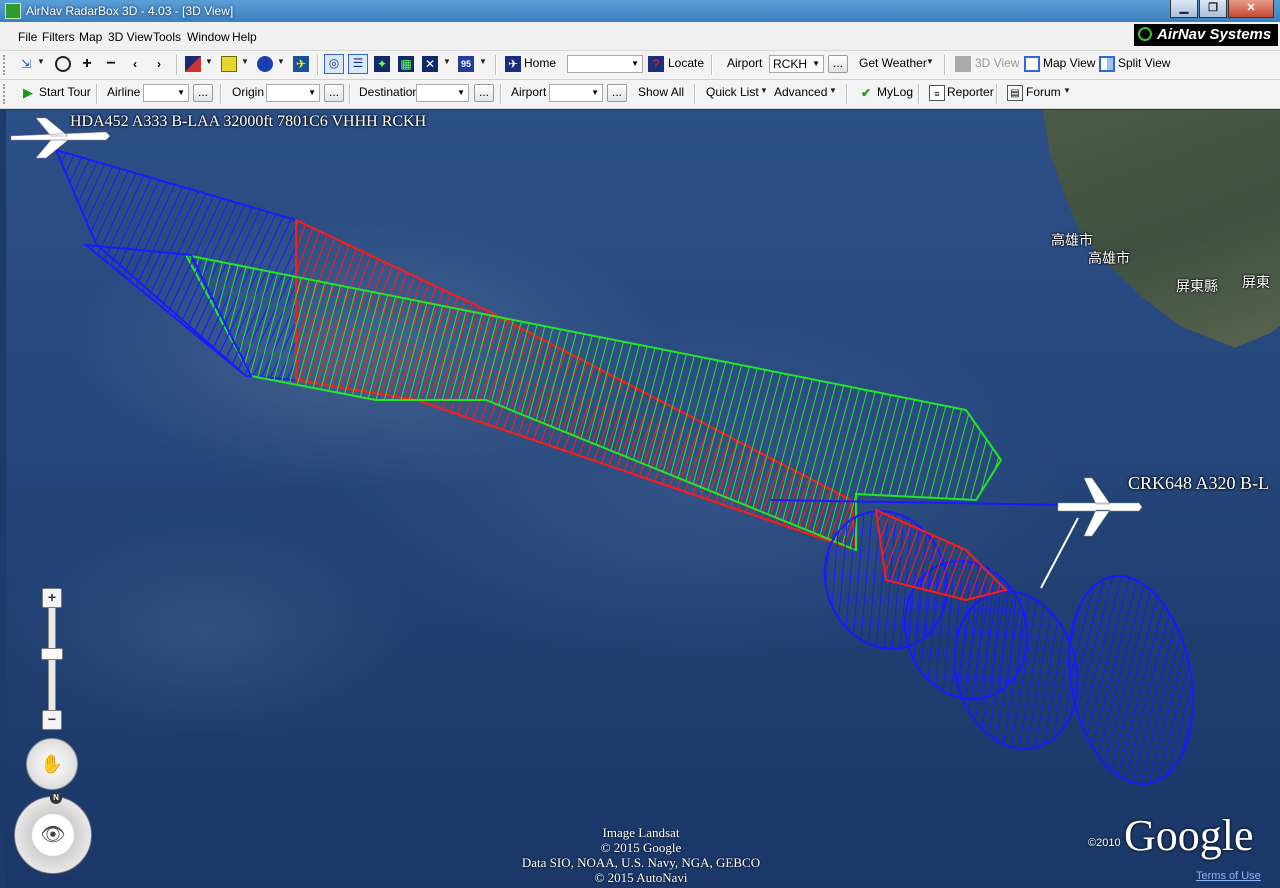  I want to click on forum-button: Forum, so click(1043, 92).